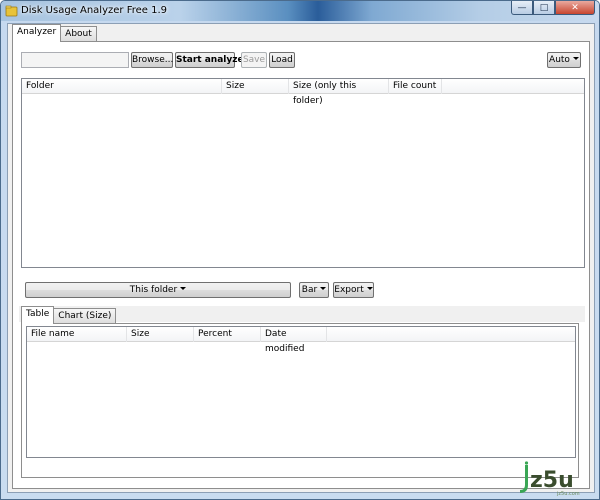  Describe the element at coordinates (37, 33) in the screenshot. I see `tab-analyzer: Analyzer` at that location.